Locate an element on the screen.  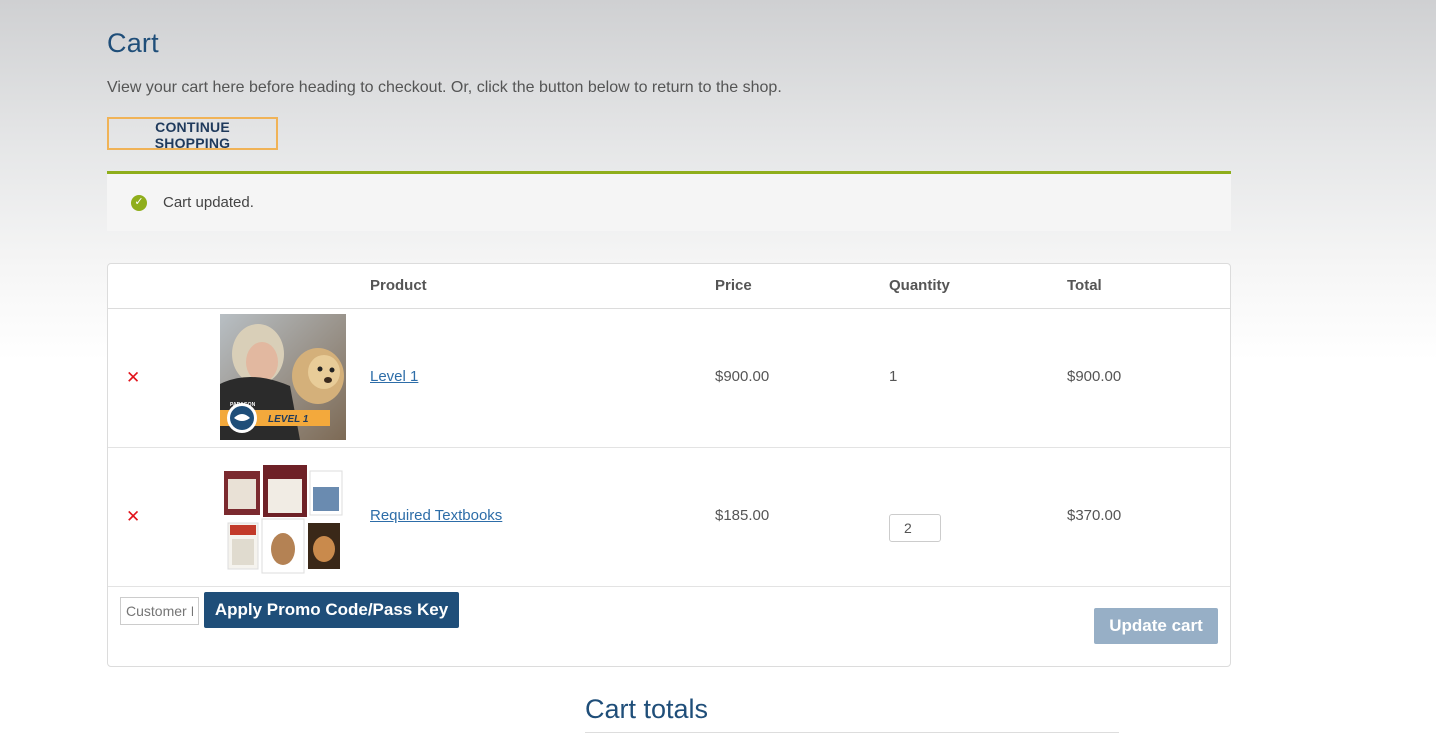
notice-message: Cart updated. is located at coordinates (208, 202).